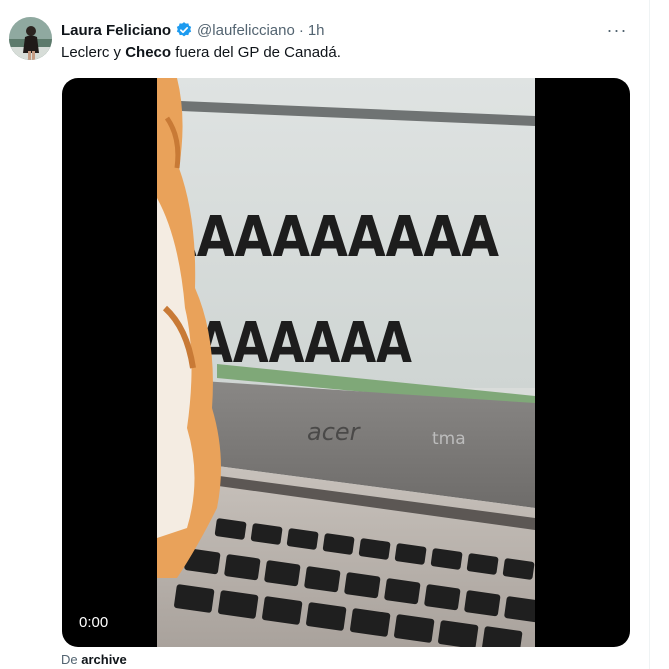 The image size is (669, 669). What do you see at coordinates (104, 659) in the screenshot?
I see `media-source-link: archive` at bounding box center [104, 659].